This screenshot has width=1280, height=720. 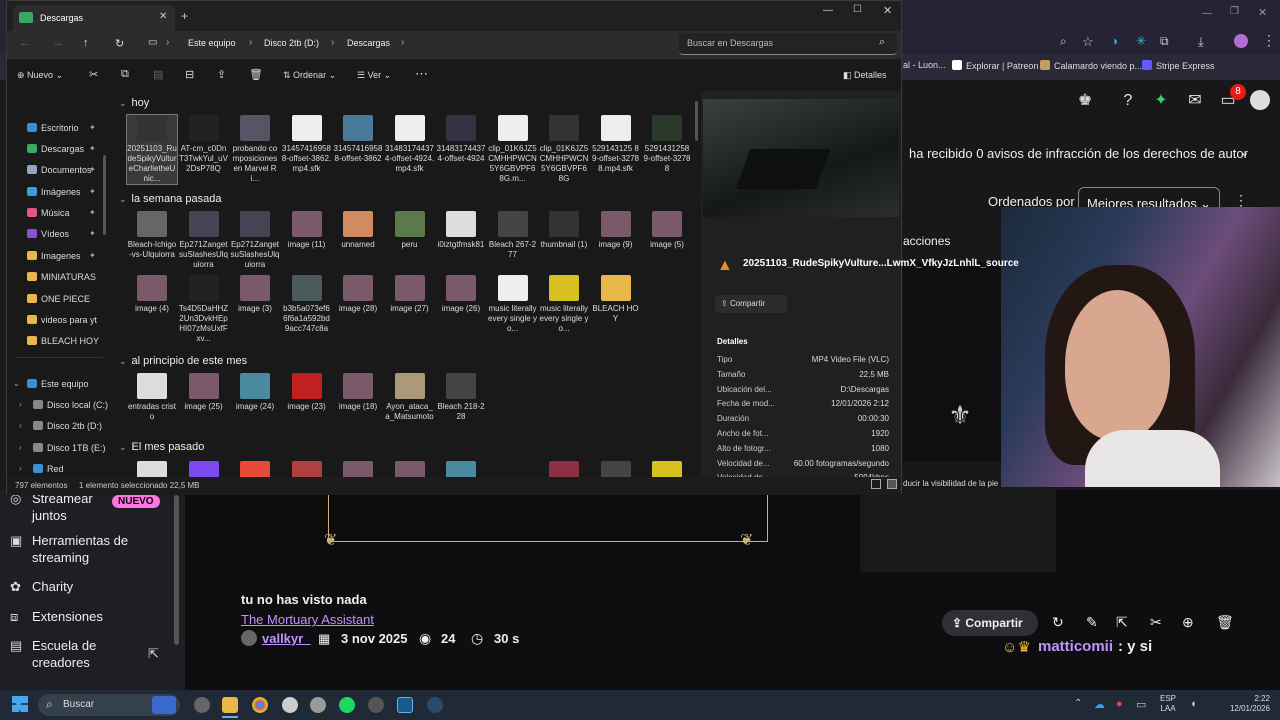 I want to click on bookmark-item: Explorar | Patreon, so click(x=995, y=65).